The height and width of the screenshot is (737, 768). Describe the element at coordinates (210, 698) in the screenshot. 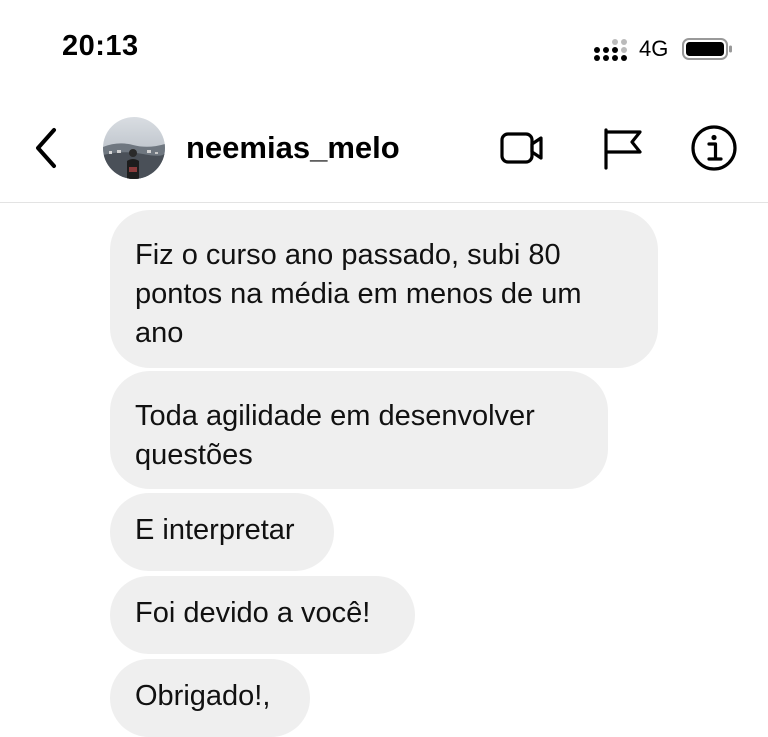

I see `message-bubble: Obrigado!,` at that location.